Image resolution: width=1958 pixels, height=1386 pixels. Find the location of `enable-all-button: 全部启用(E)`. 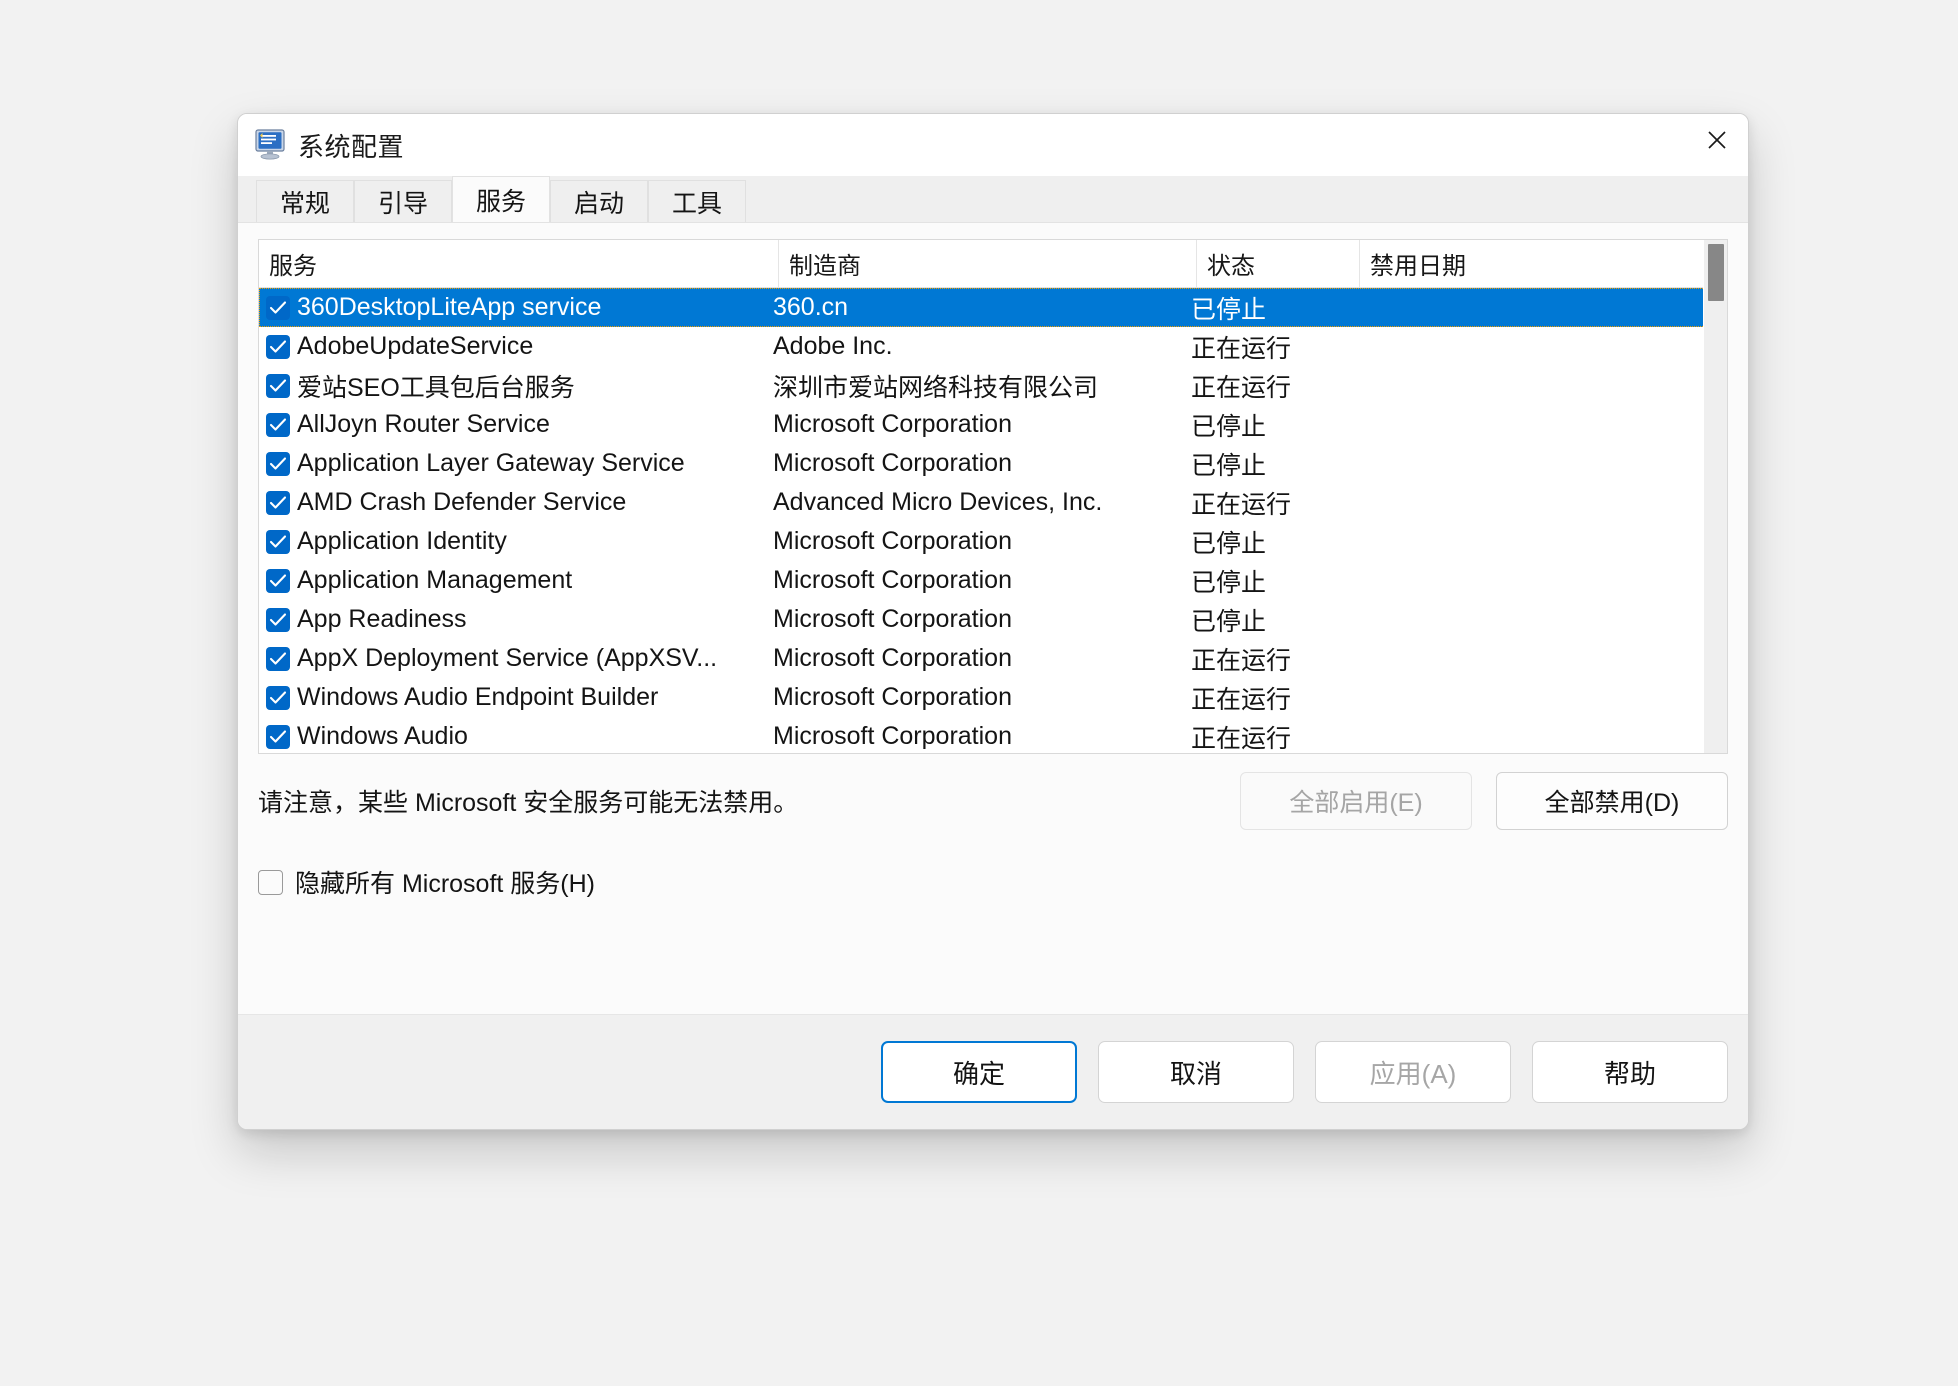

enable-all-button: 全部启用(E) is located at coordinates (1356, 801).